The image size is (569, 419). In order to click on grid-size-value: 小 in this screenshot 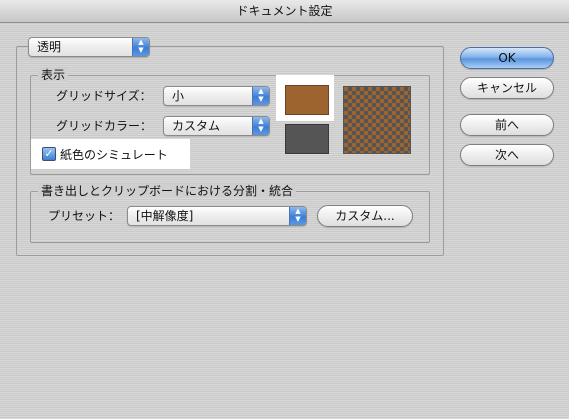, I will do `click(178, 96)`.